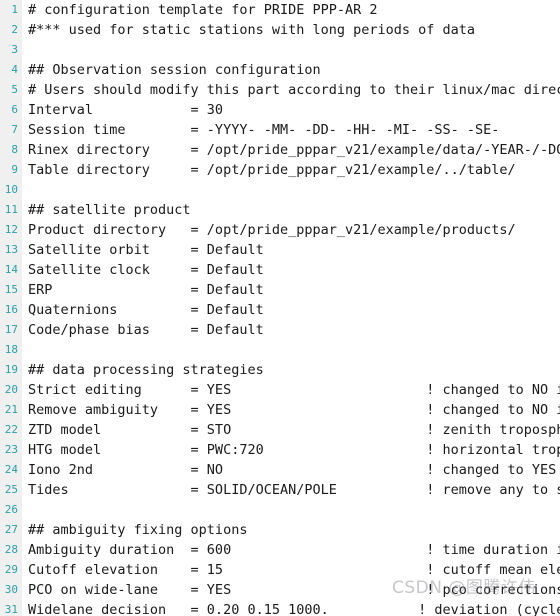  What do you see at coordinates (14, 9) in the screenshot?
I see `line-number: 1` at bounding box center [14, 9].